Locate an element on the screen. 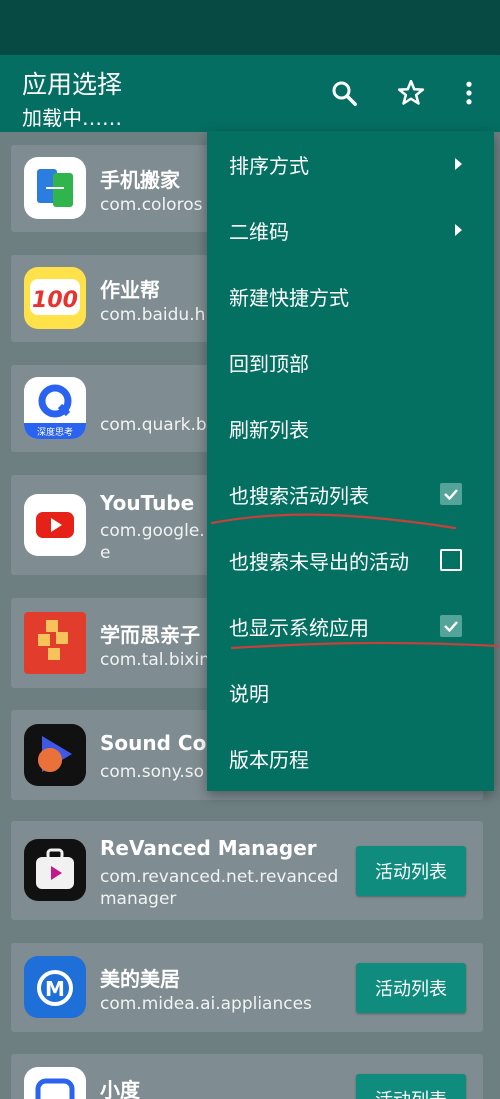 The height and width of the screenshot is (1099, 500). menu-item-sort: 排序方式 is located at coordinates (350, 164).